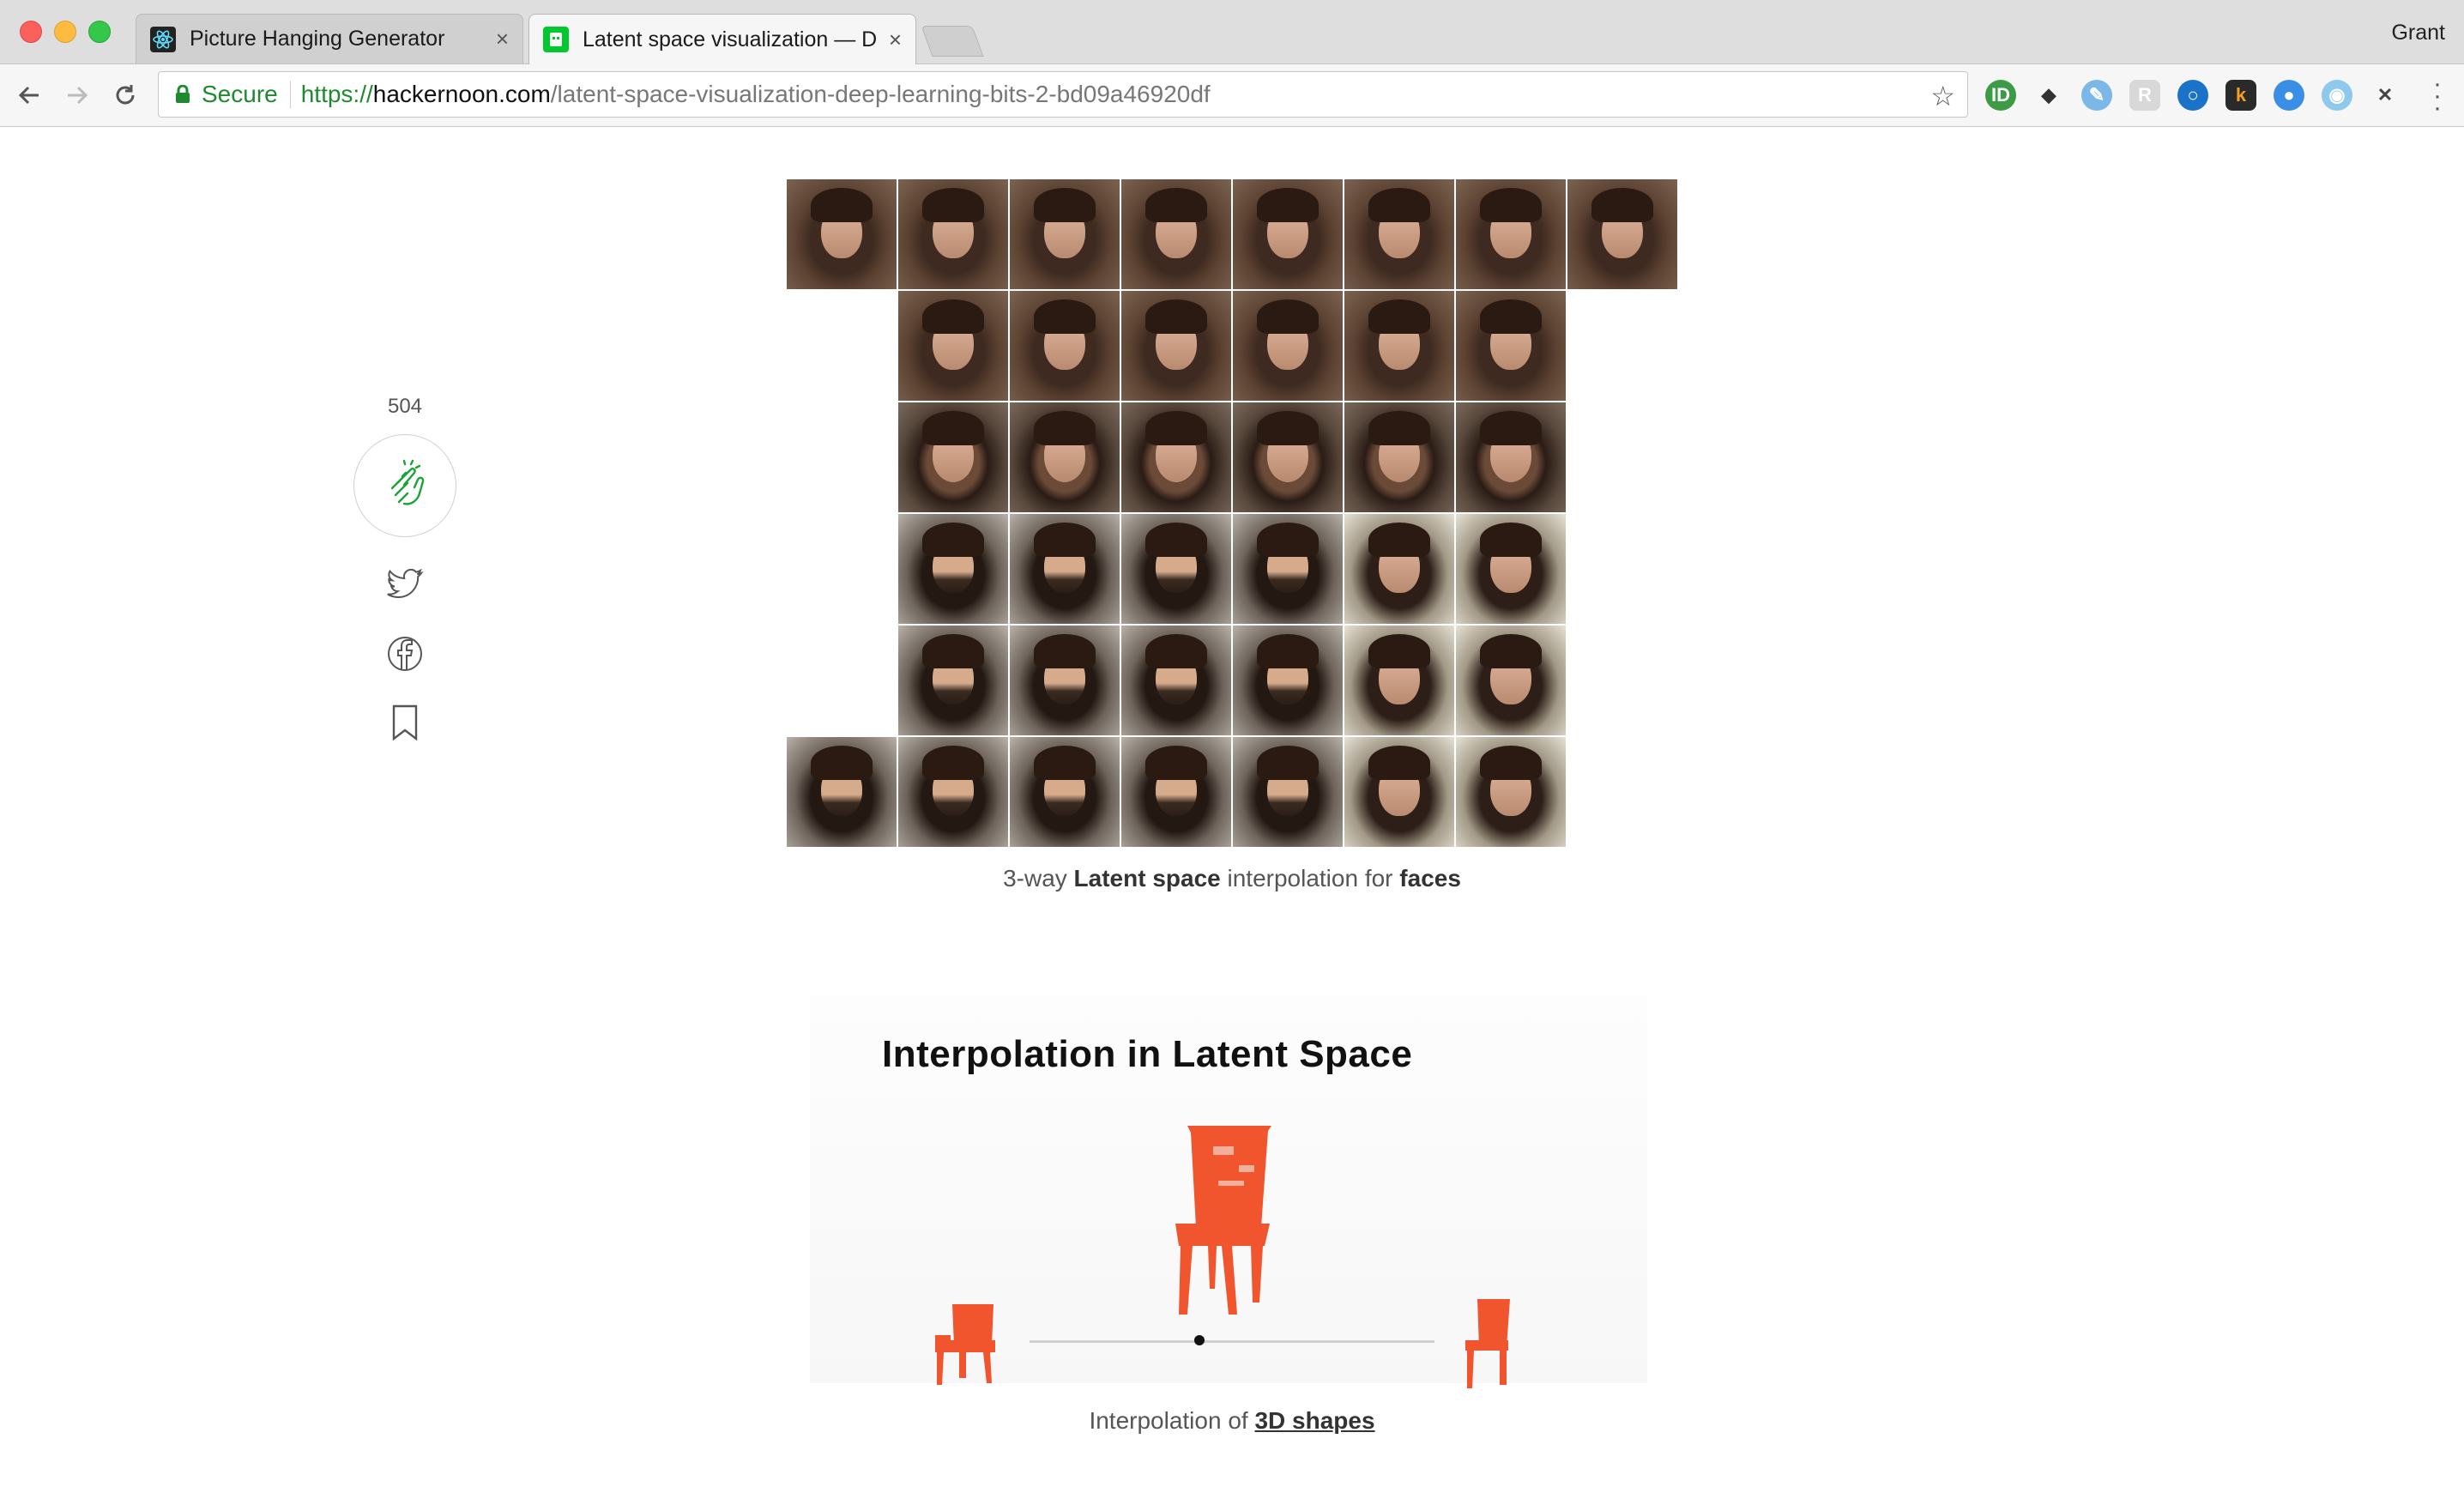 The width and height of the screenshot is (2464, 1505). I want to click on forward-arrow-icon, so click(77, 95).